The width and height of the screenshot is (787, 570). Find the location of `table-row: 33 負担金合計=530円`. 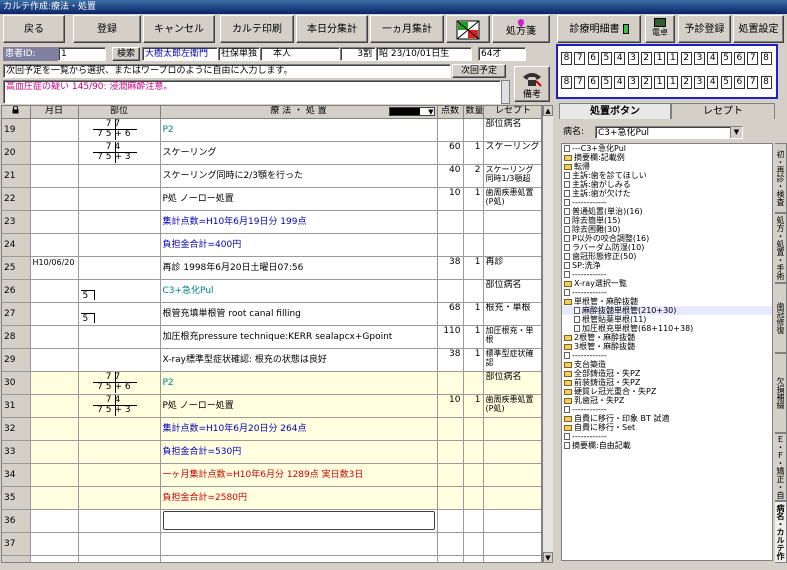

table-row: 33 負担金合計=530円 is located at coordinates (271, 452).